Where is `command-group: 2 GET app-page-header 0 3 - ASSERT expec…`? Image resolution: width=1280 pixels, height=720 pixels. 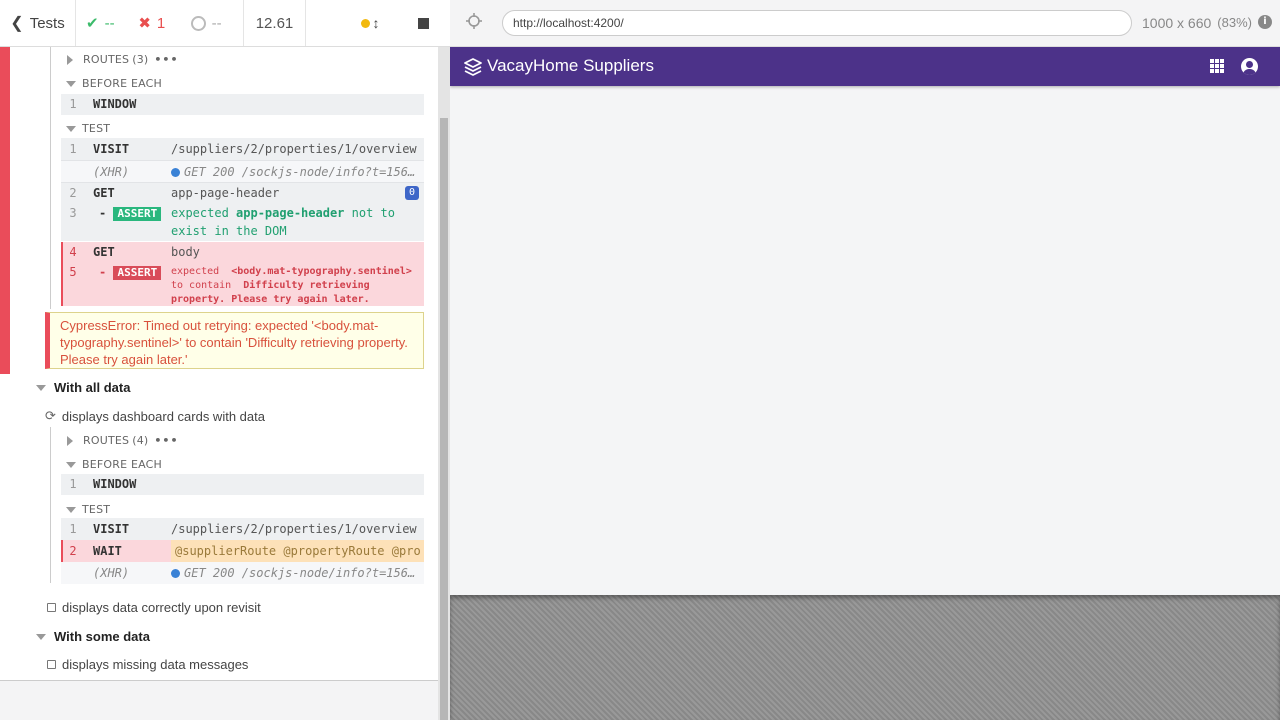 command-group: 2 GET app-page-header 0 3 - ASSERT expec… is located at coordinates (242, 211).